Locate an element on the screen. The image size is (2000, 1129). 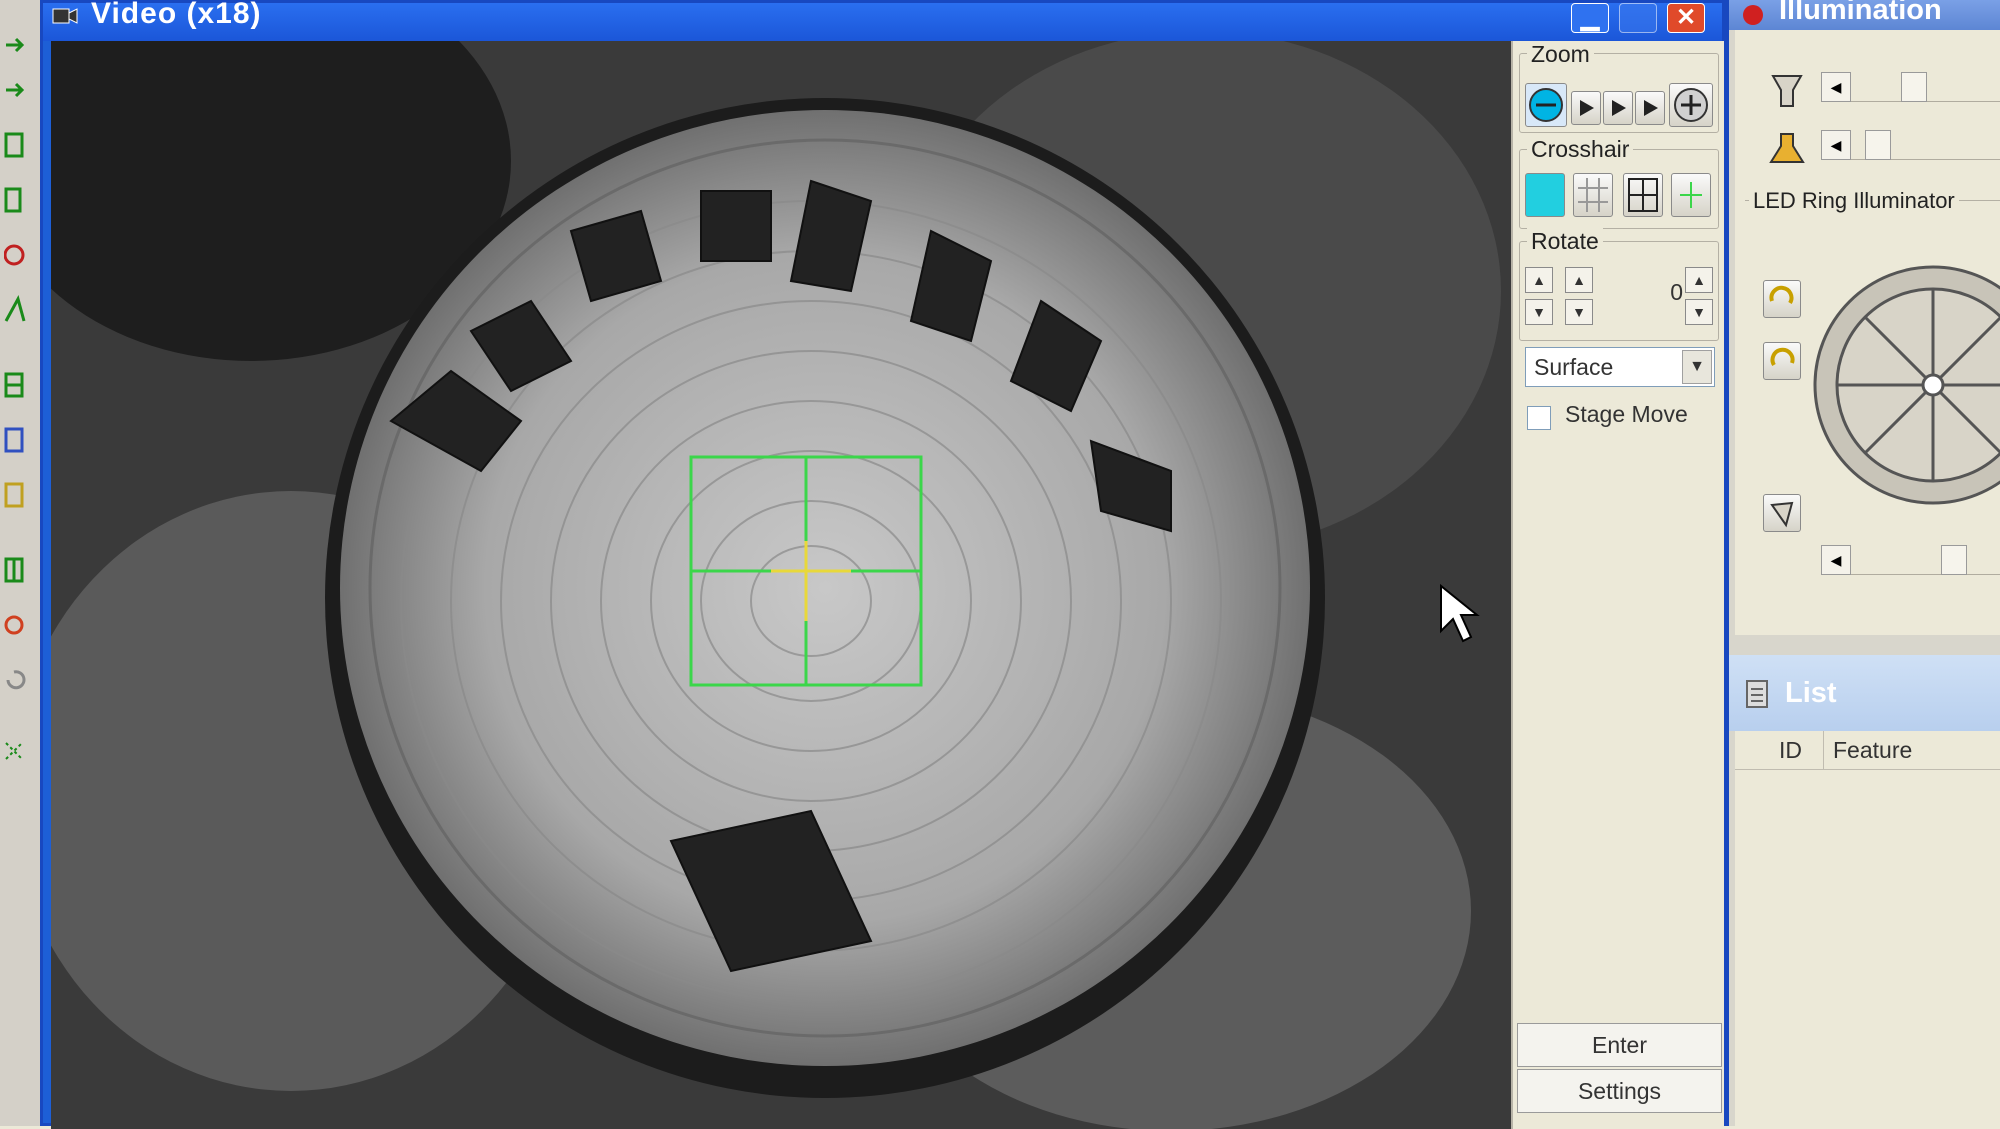
refresh-icon is located at coordinates (16, 625).